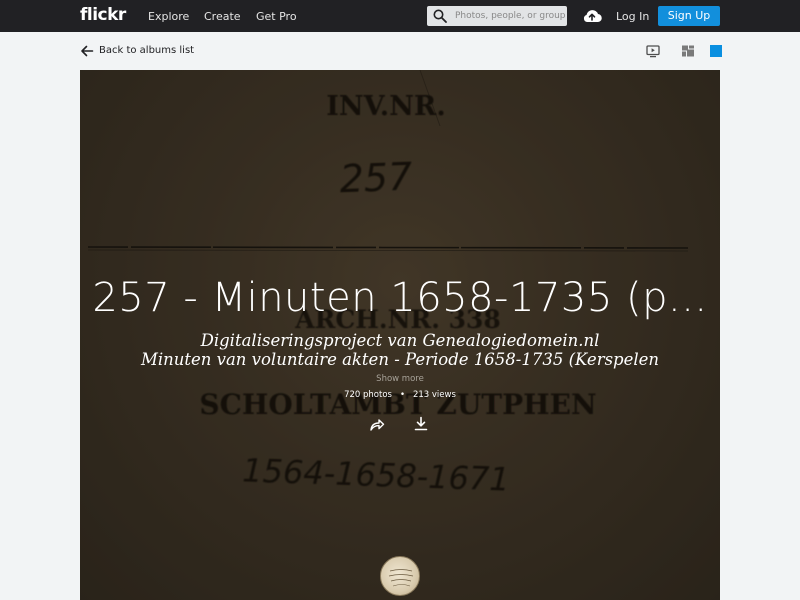 Image resolution: width=800 pixels, height=600 pixels. Describe the element at coordinates (510, 16) in the screenshot. I see `search-input` at that location.